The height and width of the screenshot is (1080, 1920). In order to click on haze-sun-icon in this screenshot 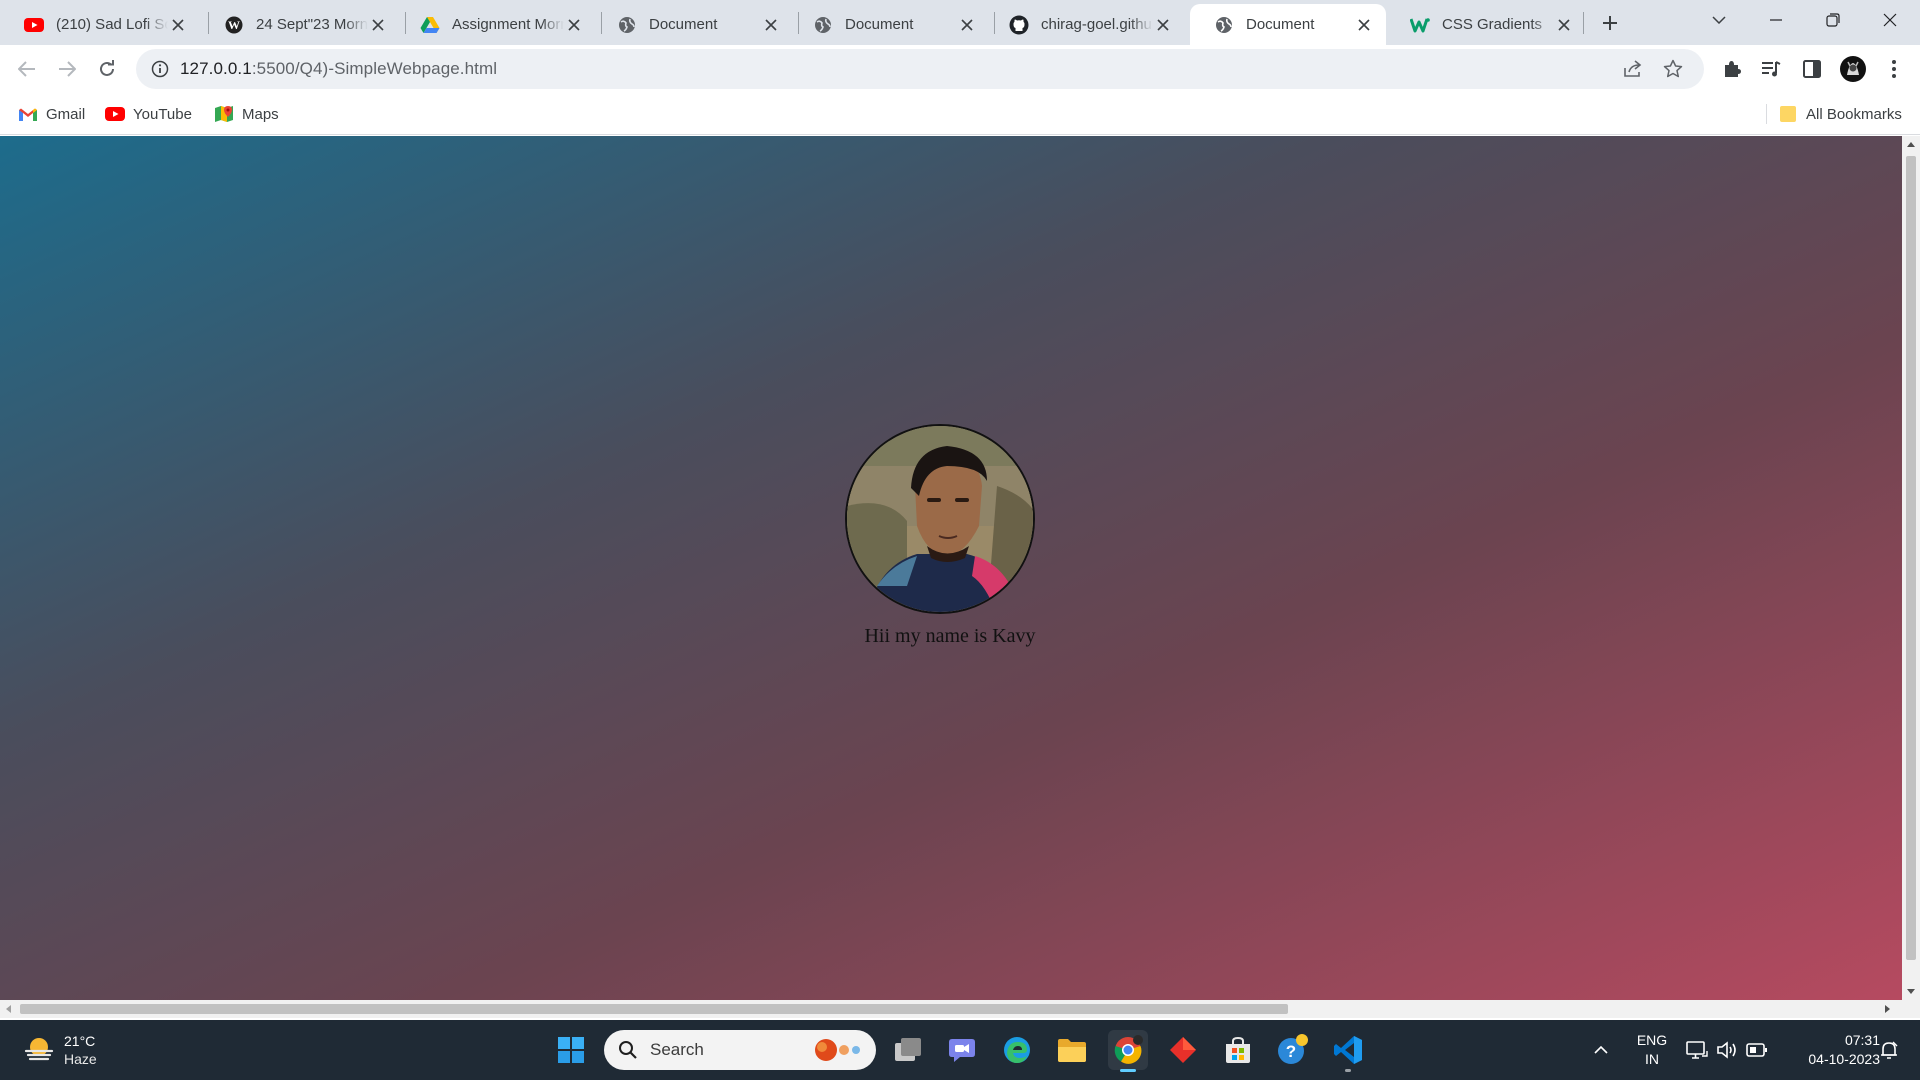, I will do `click(39, 1049)`.